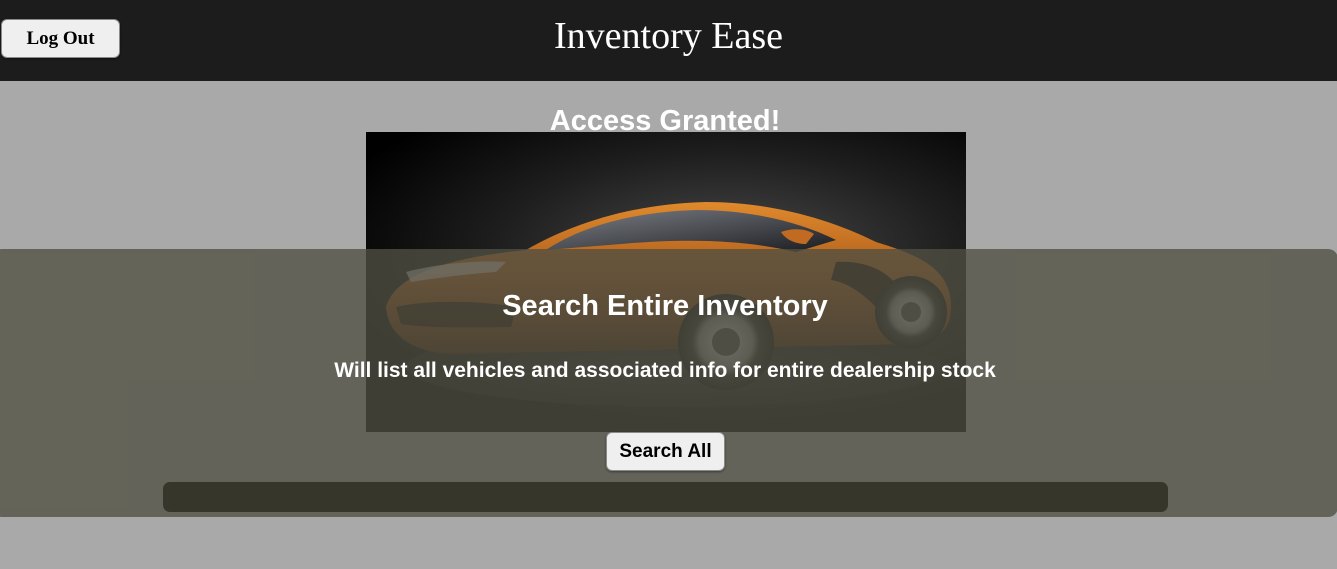 The image size is (1337, 569). Describe the element at coordinates (665, 497) in the screenshot. I see `results-container` at that location.